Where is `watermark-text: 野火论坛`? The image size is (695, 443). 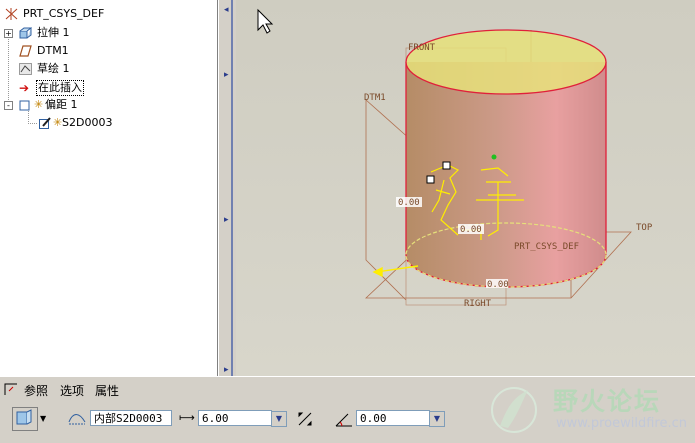
watermark-text: 野火论坛 is located at coordinates (607, 401).